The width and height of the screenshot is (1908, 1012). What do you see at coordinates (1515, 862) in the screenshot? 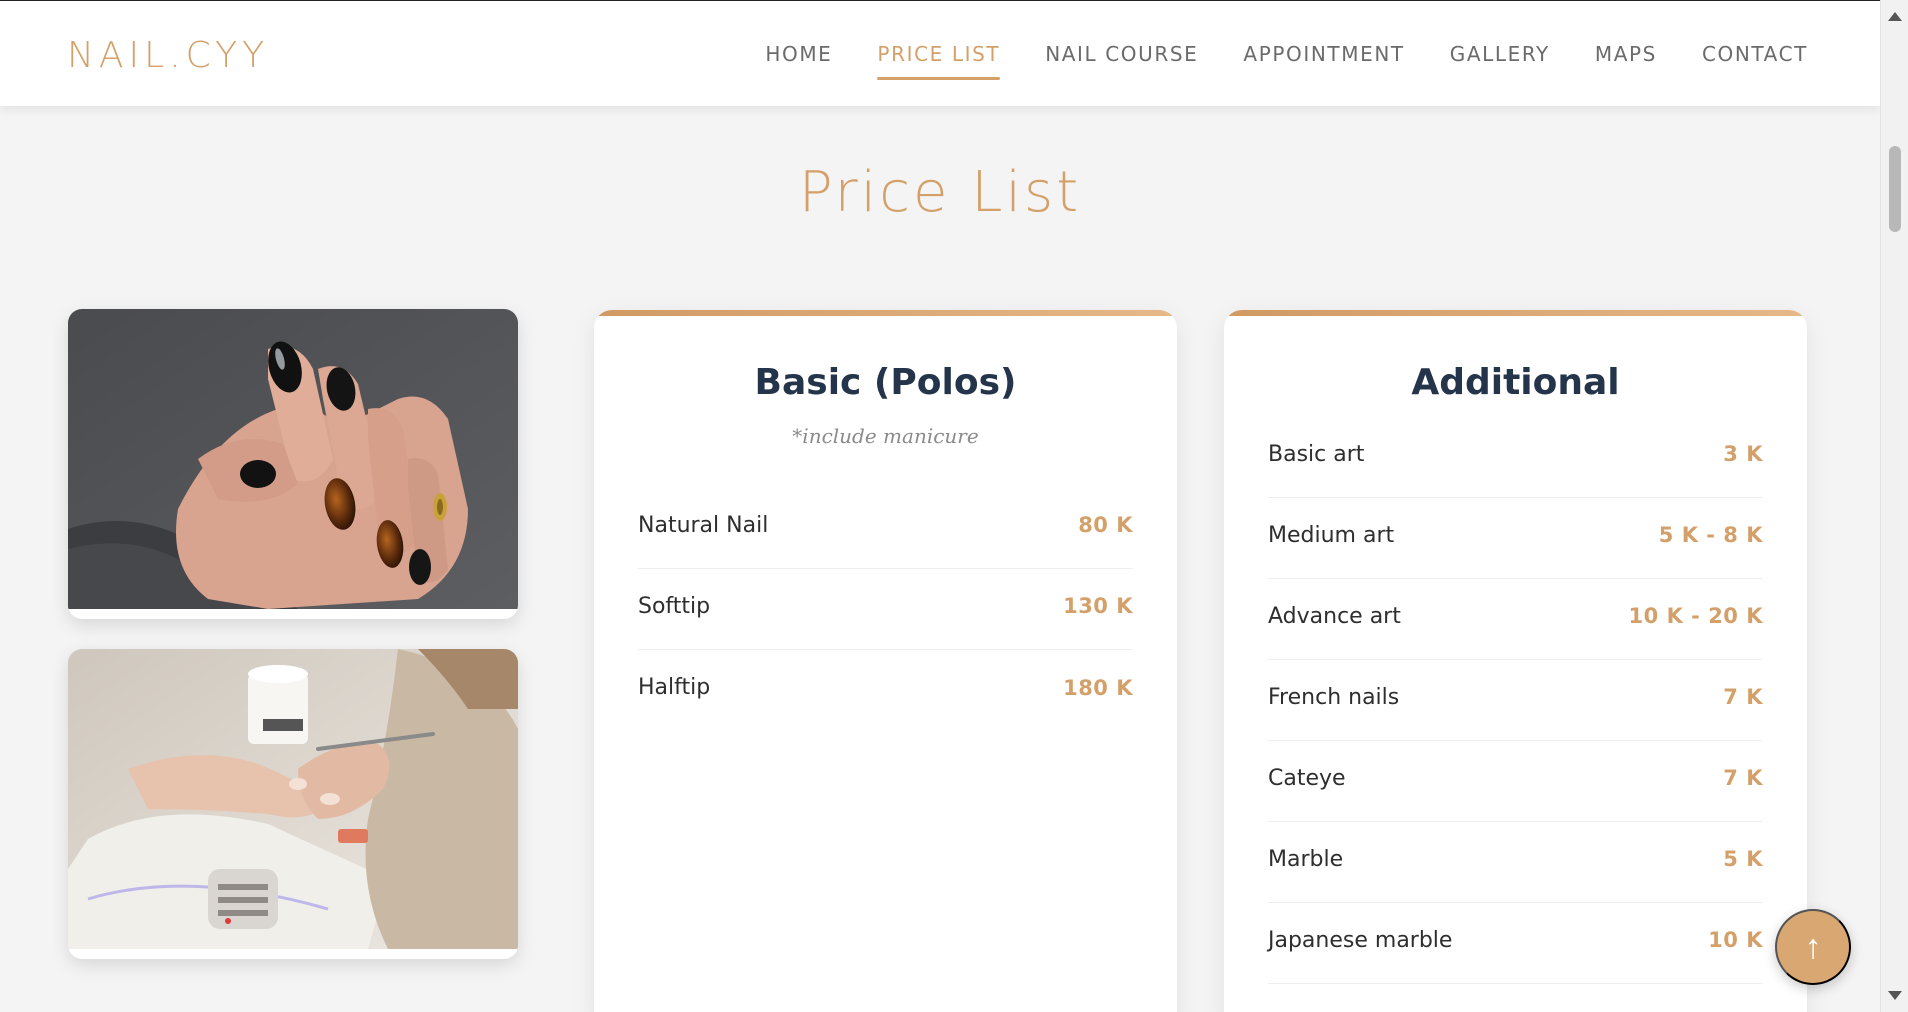
I see `price-row: Marble 5 K` at bounding box center [1515, 862].